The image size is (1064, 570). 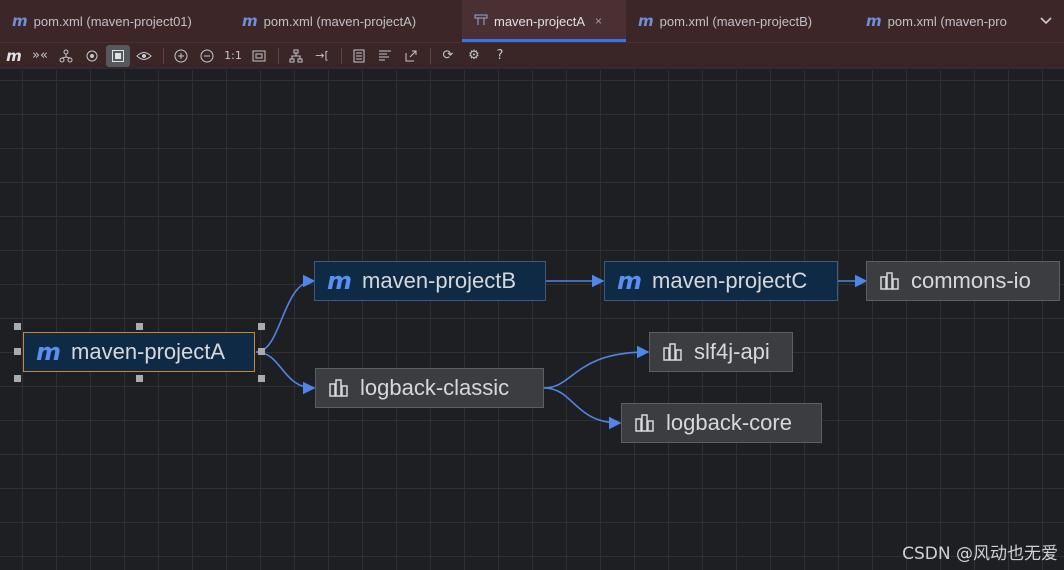 What do you see at coordinates (736, 21) in the screenshot?
I see `tab-label: pom.xml (maven-projectB)` at bounding box center [736, 21].